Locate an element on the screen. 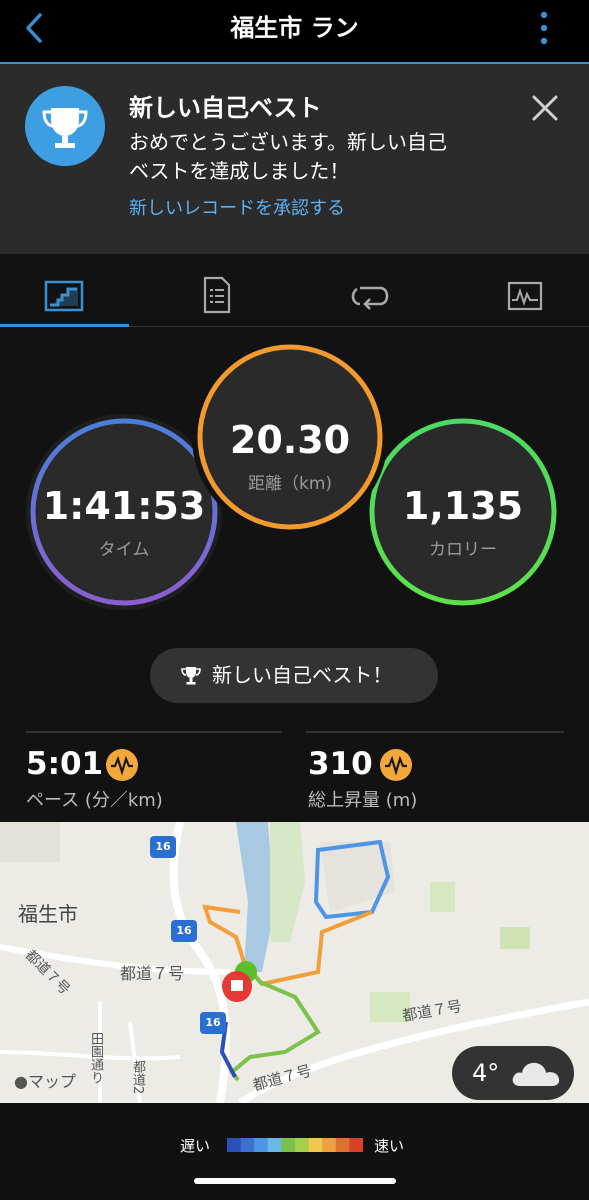 The height and width of the screenshot is (1200, 589). distance-stat: 20.30 距離（km) is located at coordinates (290, 437).